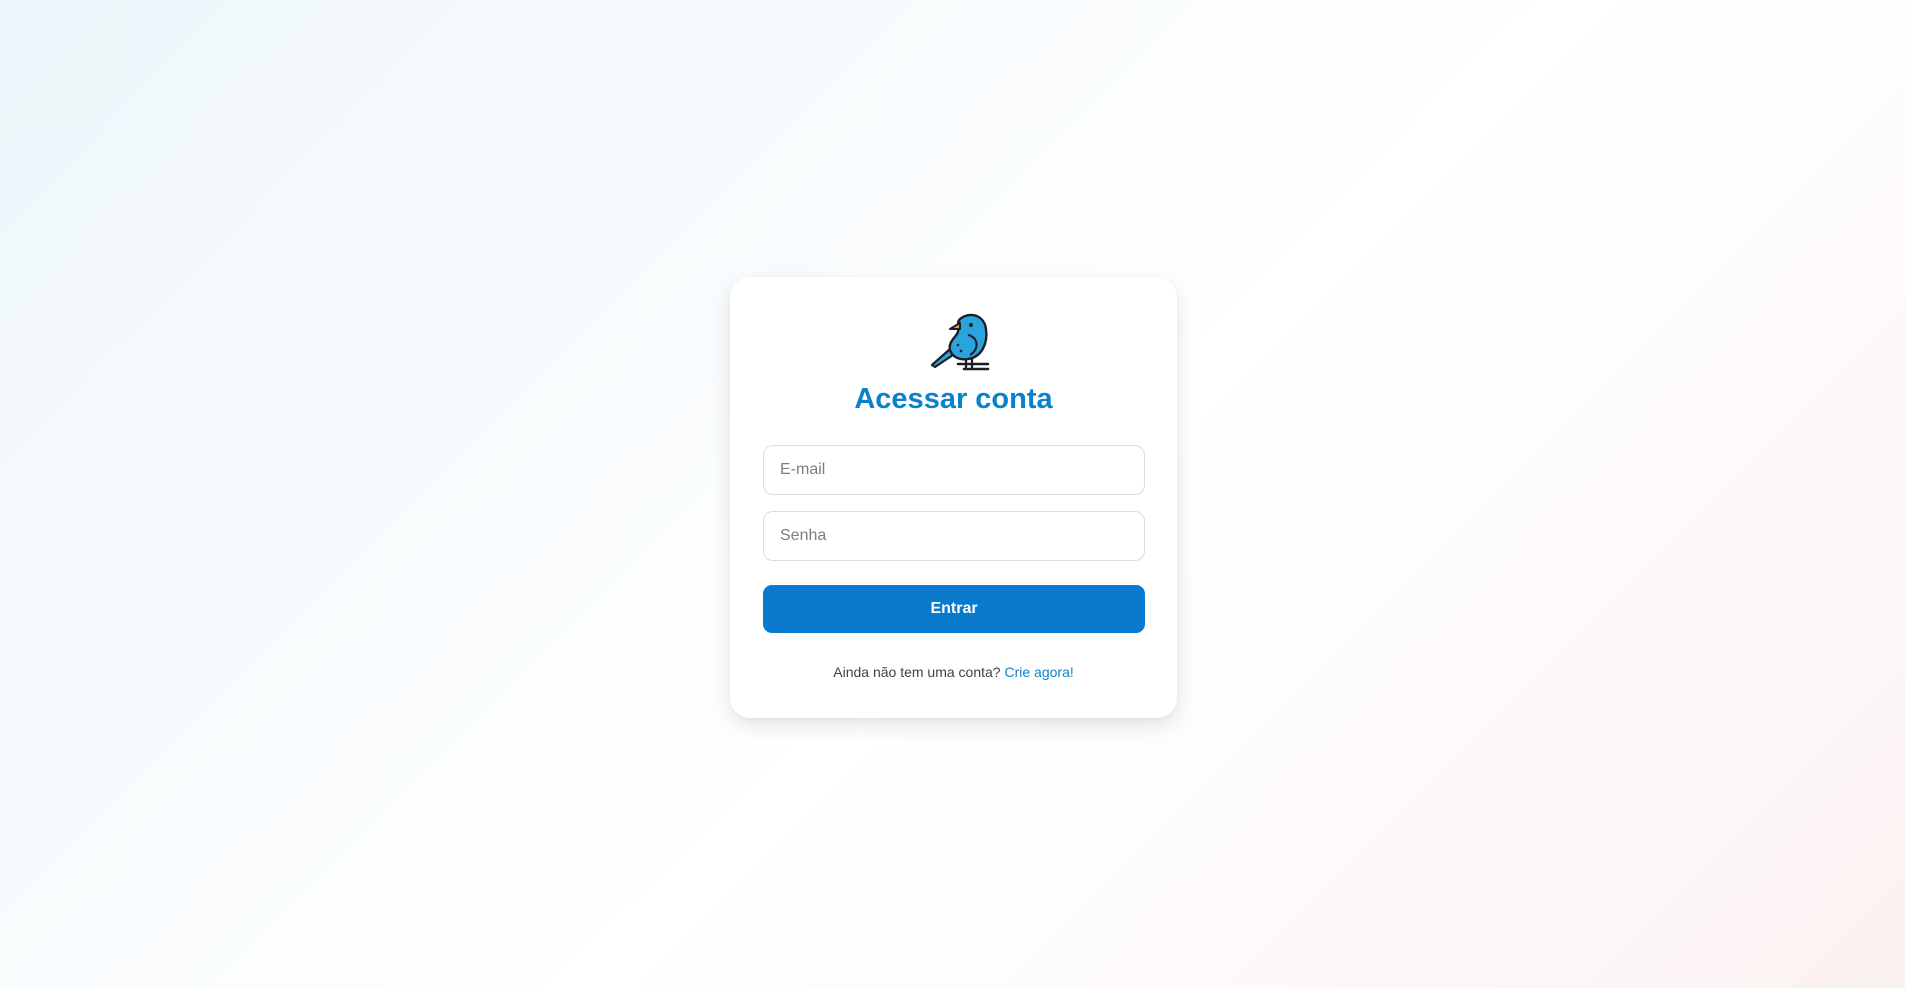  Describe the element at coordinates (953, 399) in the screenshot. I see `page-title: Acessar conta` at that location.